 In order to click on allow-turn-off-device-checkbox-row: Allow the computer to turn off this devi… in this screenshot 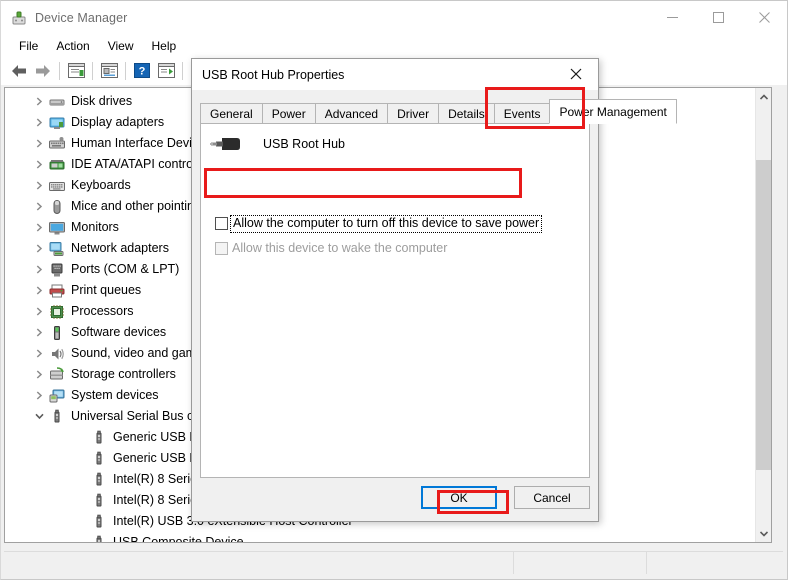, I will do `click(379, 224)`.